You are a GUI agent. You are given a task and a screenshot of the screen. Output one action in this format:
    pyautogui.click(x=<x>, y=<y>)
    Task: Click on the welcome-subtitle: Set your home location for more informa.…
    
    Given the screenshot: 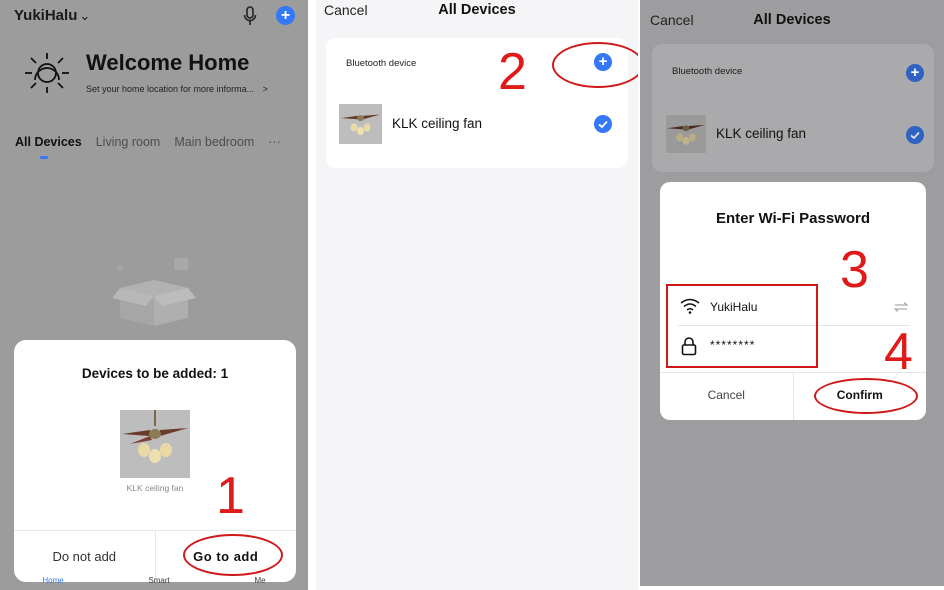 What is the action you would take?
    pyautogui.click(x=170, y=89)
    